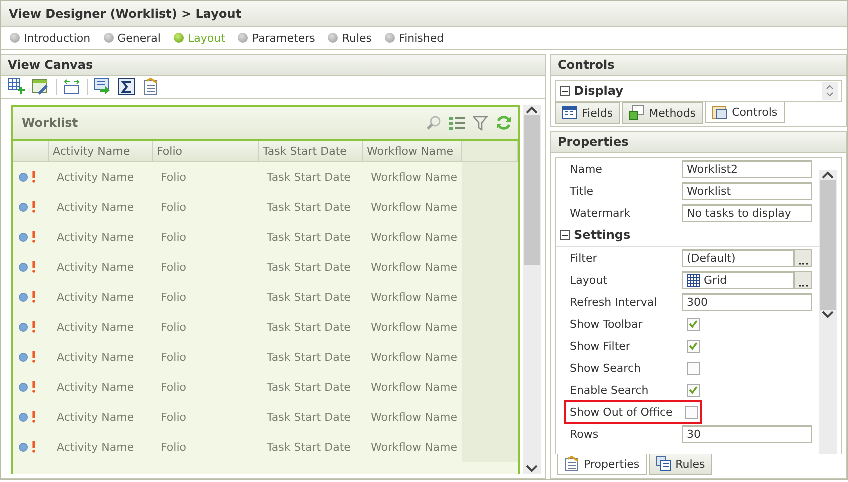 The width and height of the screenshot is (848, 482). I want to click on method-icon, so click(637, 113).